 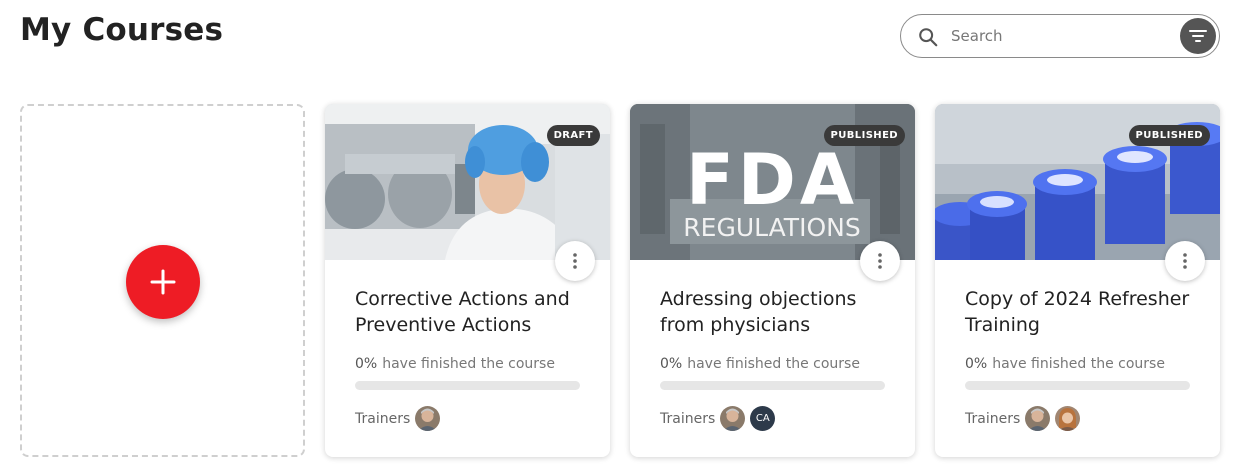 I want to click on thumbnail-text-regulations: REGULATIONS, so click(x=771, y=227).